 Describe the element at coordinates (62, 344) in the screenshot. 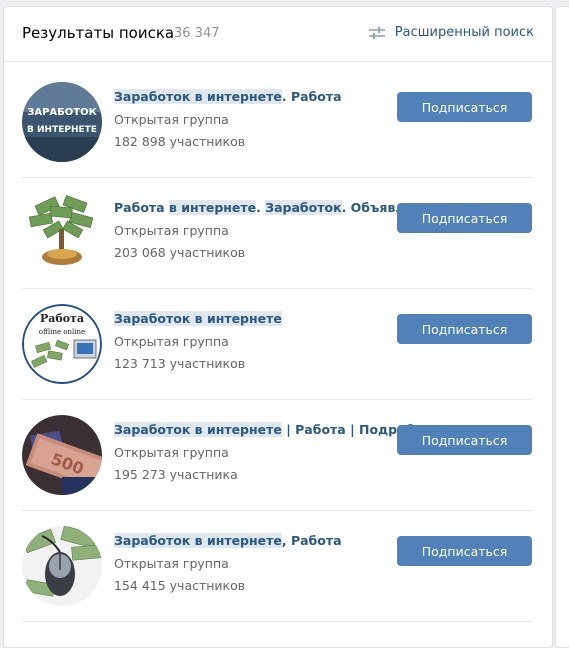

I see `group-avatar: Работа offline online` at that location.